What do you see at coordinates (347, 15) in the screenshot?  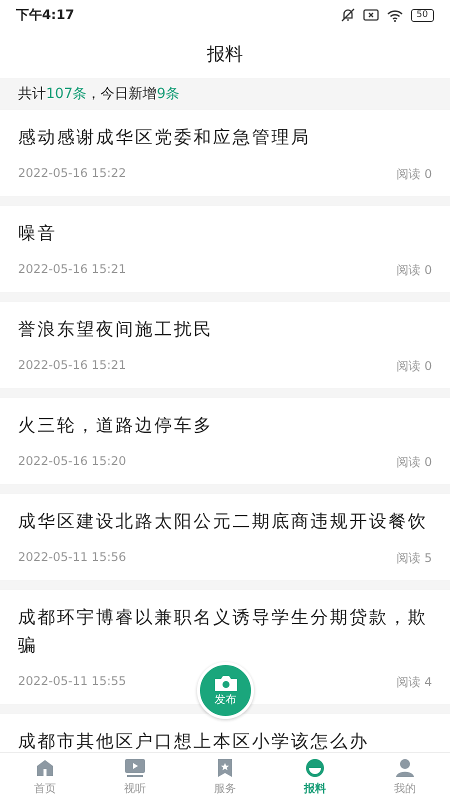 I see `bell-off-icon` at bounding box center [347, 15].